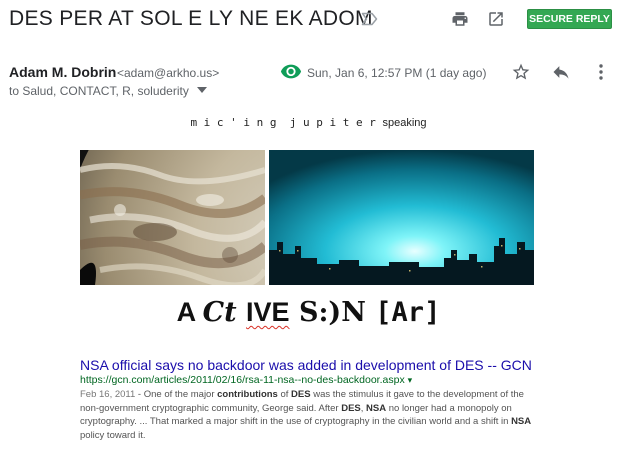  What do you see at coordinates (408, 312) in the screenshot?
I see `sign-segment-ar: [Ar]` at bounding box center [408, 312].